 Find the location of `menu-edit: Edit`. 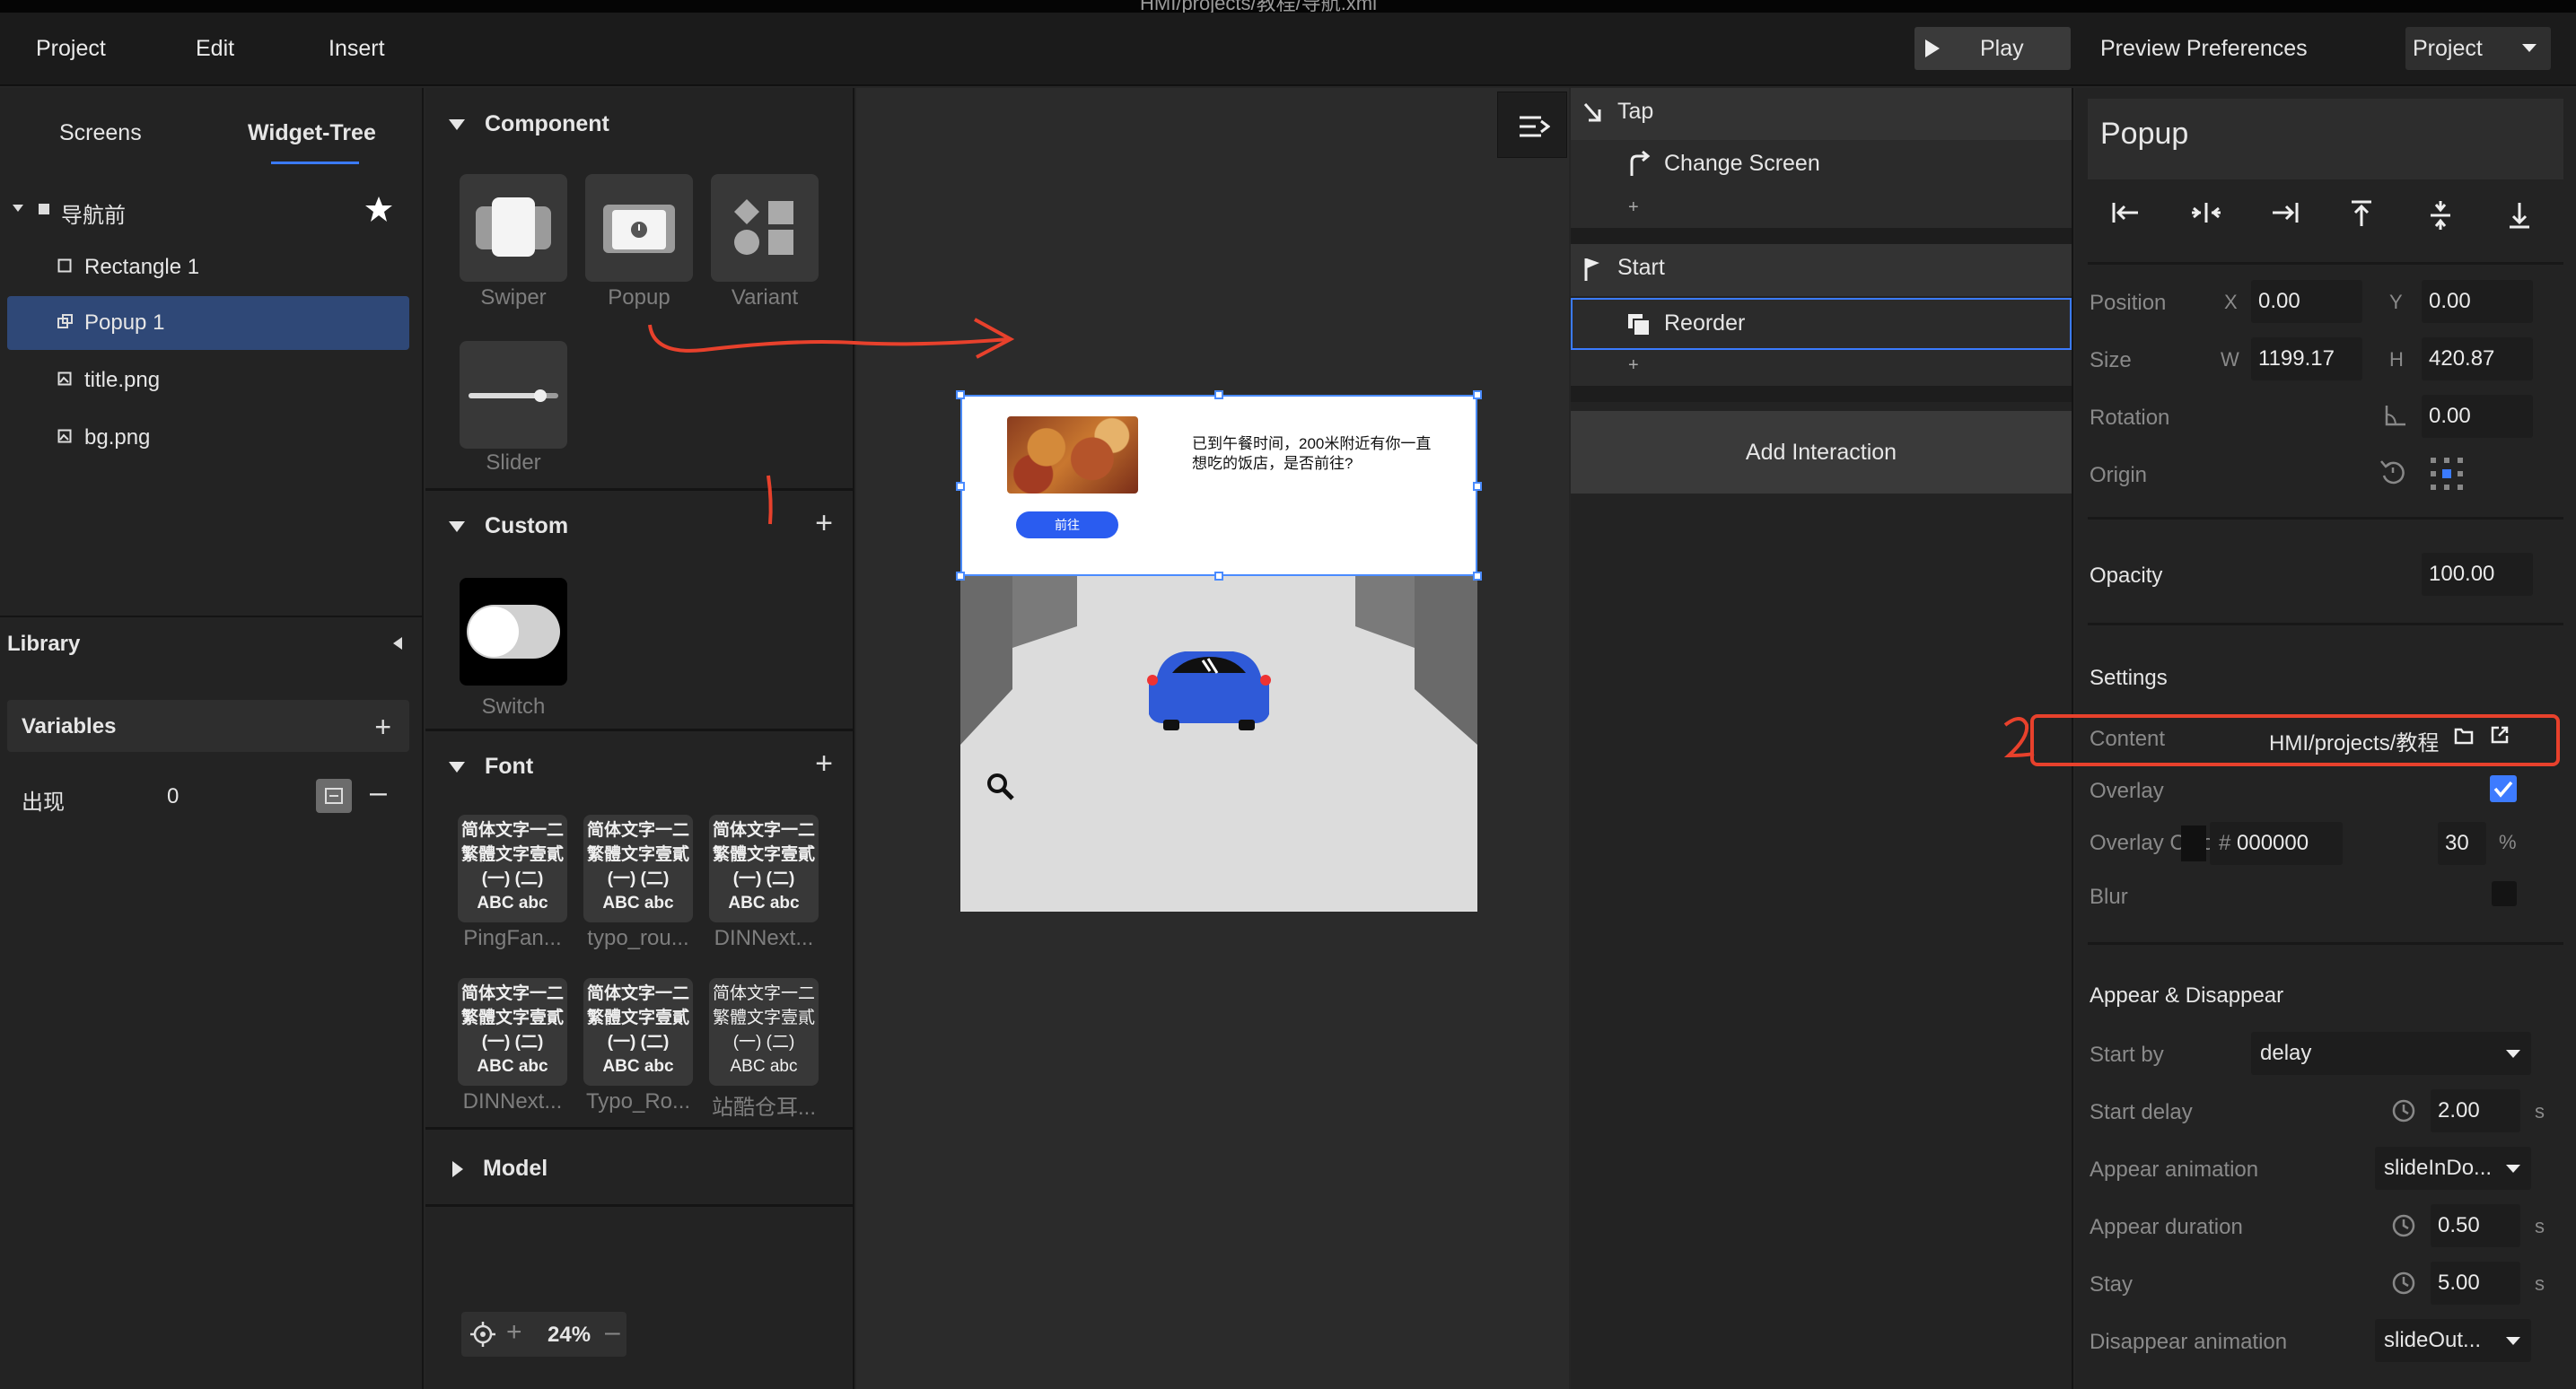

menu-edit: Edit is located at coordinates (215, 49).